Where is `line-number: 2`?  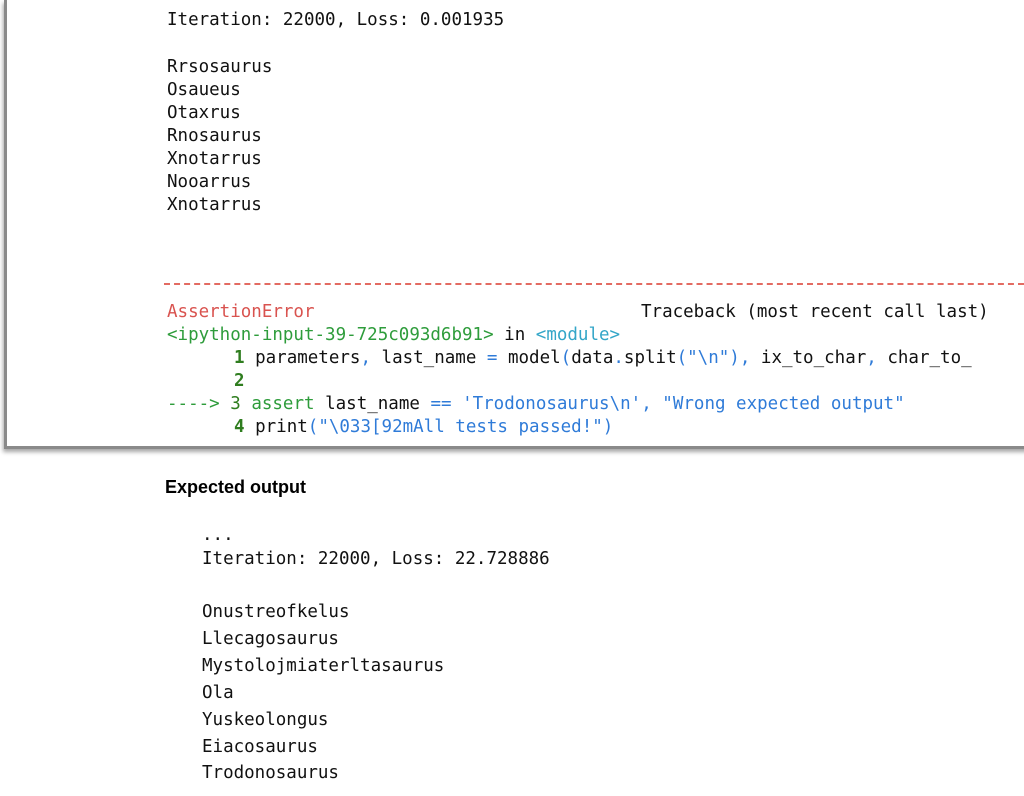
line-number: 2 is located at coordinates (239, 381).